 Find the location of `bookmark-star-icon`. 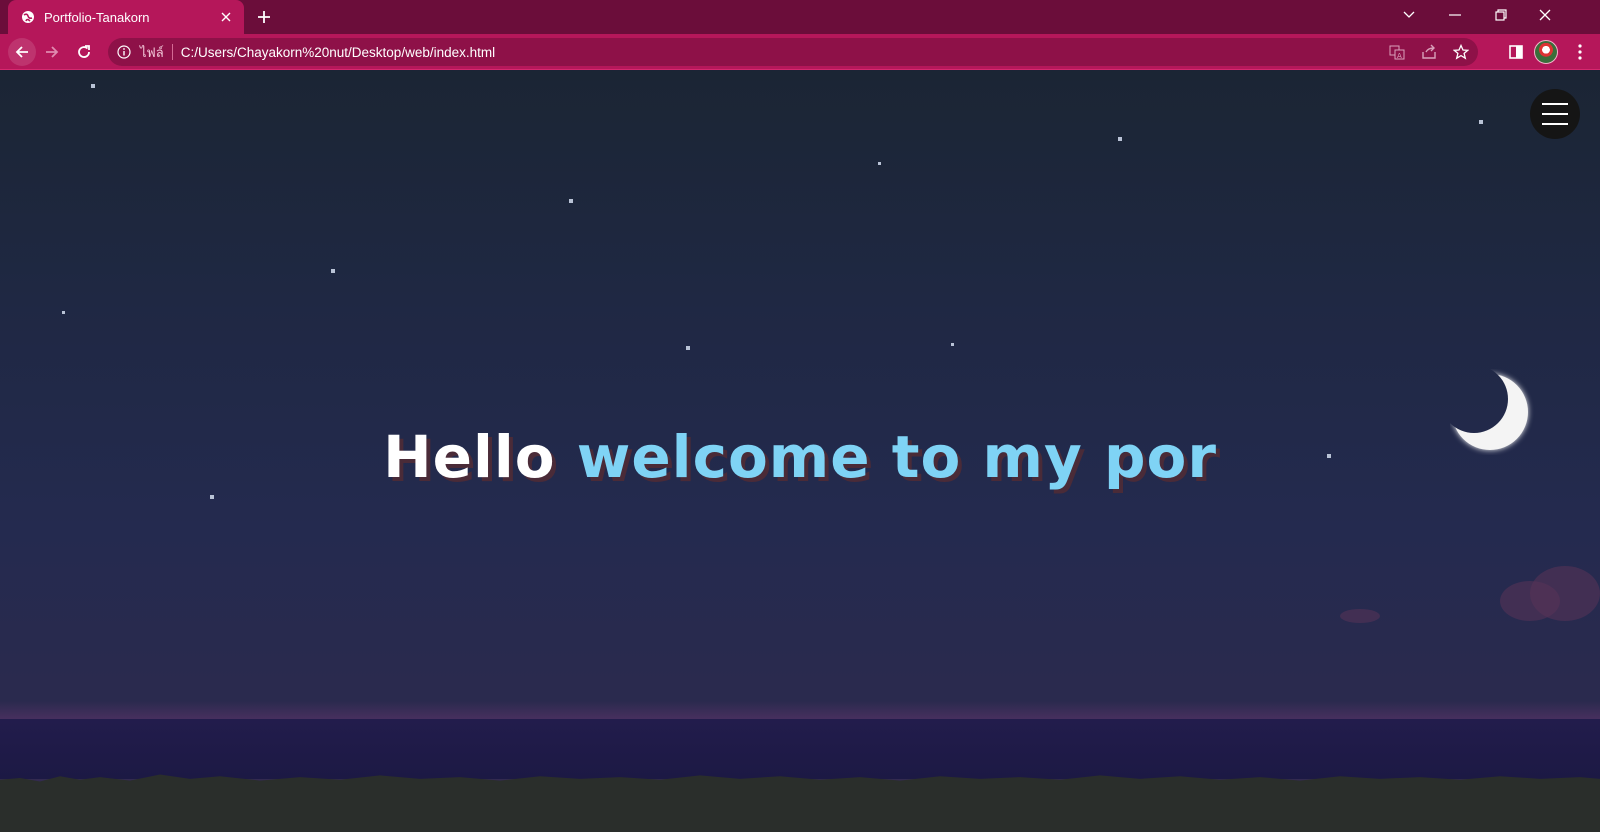

bookmark-star-icon is located at coordinates (1461, 52).